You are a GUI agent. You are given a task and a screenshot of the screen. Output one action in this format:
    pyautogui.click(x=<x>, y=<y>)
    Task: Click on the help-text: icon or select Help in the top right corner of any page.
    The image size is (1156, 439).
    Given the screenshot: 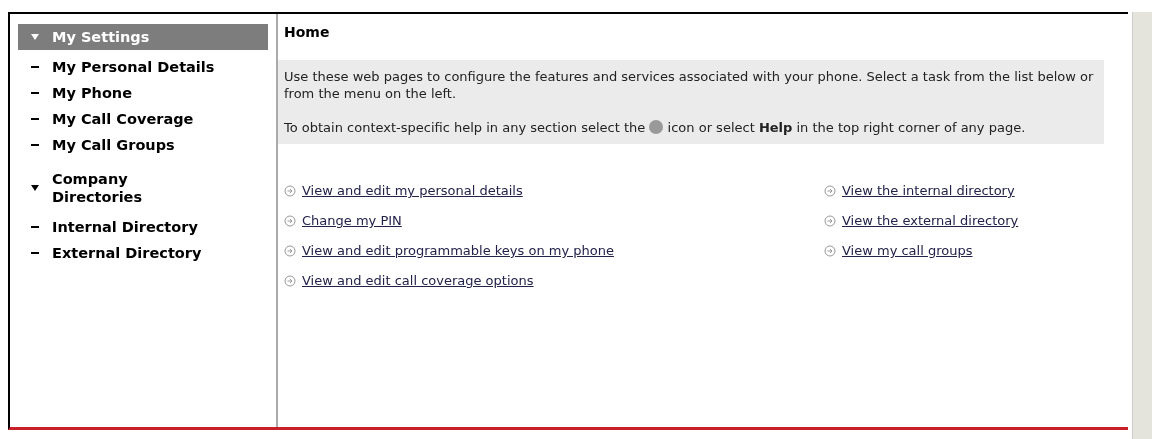 What is the action you would take?
    pyautogui.click(x=846, y=127)
    